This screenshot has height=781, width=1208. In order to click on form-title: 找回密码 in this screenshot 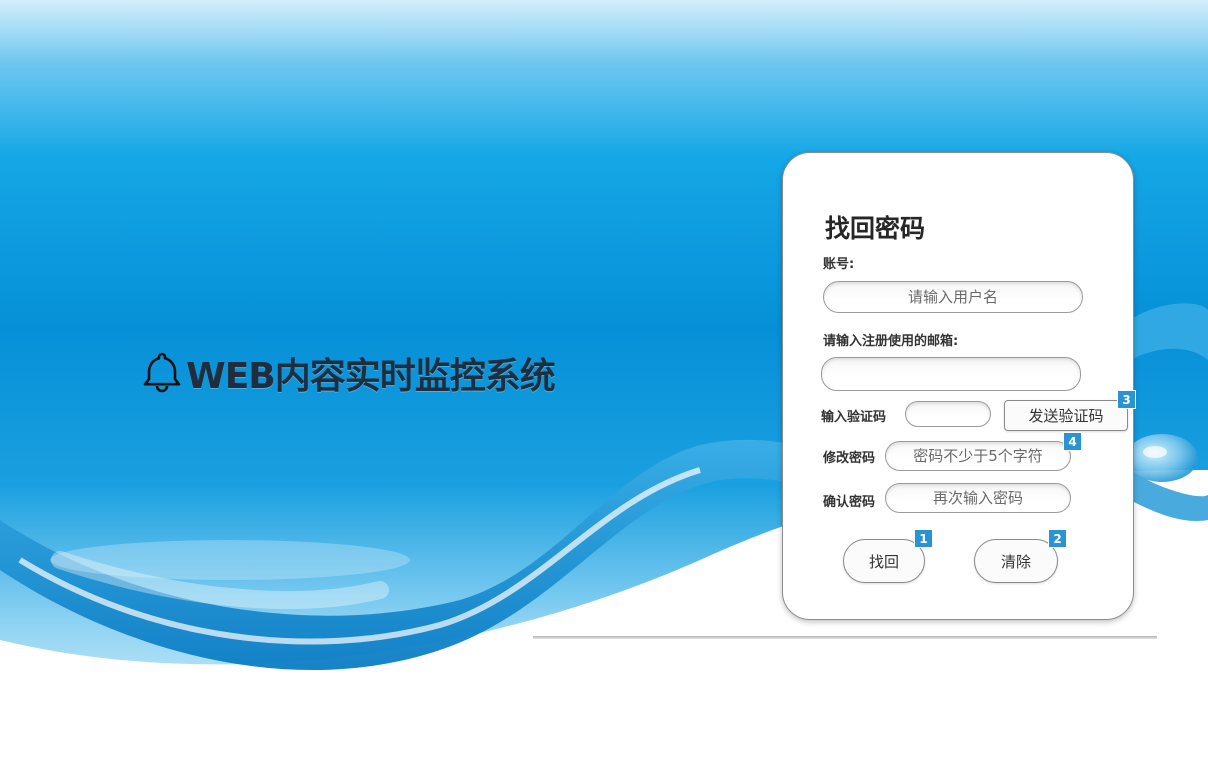, I will do `click(875, 228)`.